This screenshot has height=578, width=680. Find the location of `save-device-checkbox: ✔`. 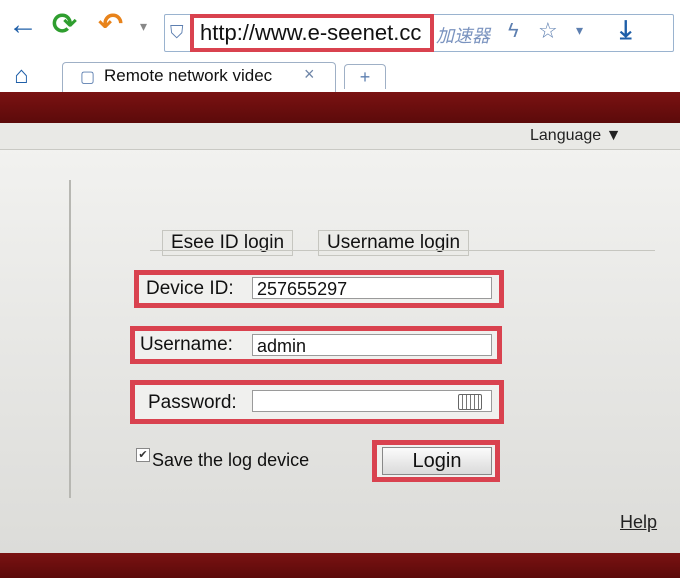

save-device-checkbox: ✔ is located at coordinates (143, 455).